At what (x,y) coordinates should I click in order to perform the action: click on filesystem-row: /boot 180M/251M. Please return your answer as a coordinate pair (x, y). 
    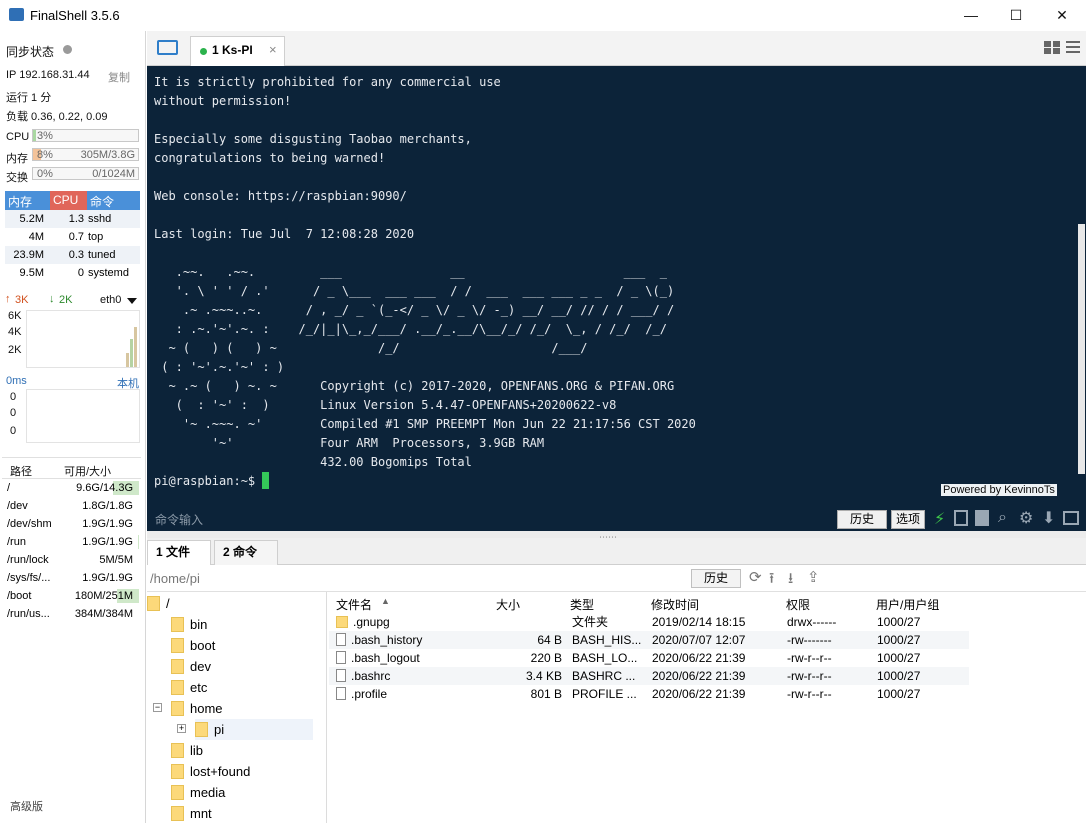
    Looking at the image, I should click on (71, 596).